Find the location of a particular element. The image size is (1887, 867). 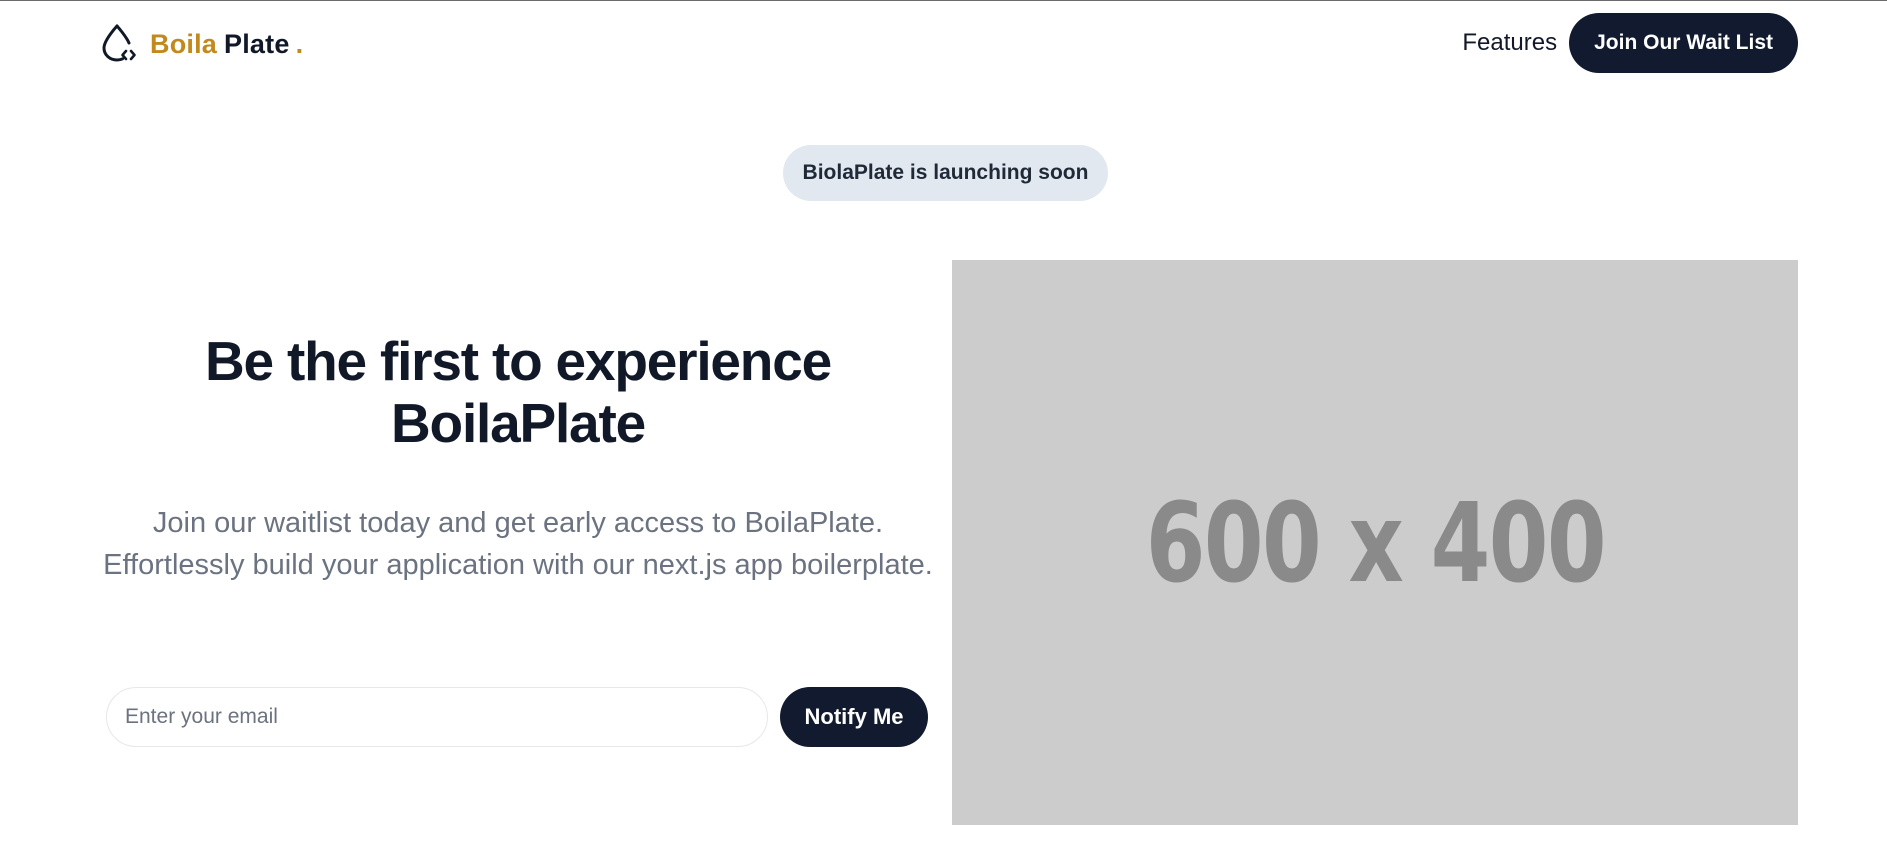

launch-announcement-badge: BiolaPlate is launching soon is located at coordinates (945, 173).